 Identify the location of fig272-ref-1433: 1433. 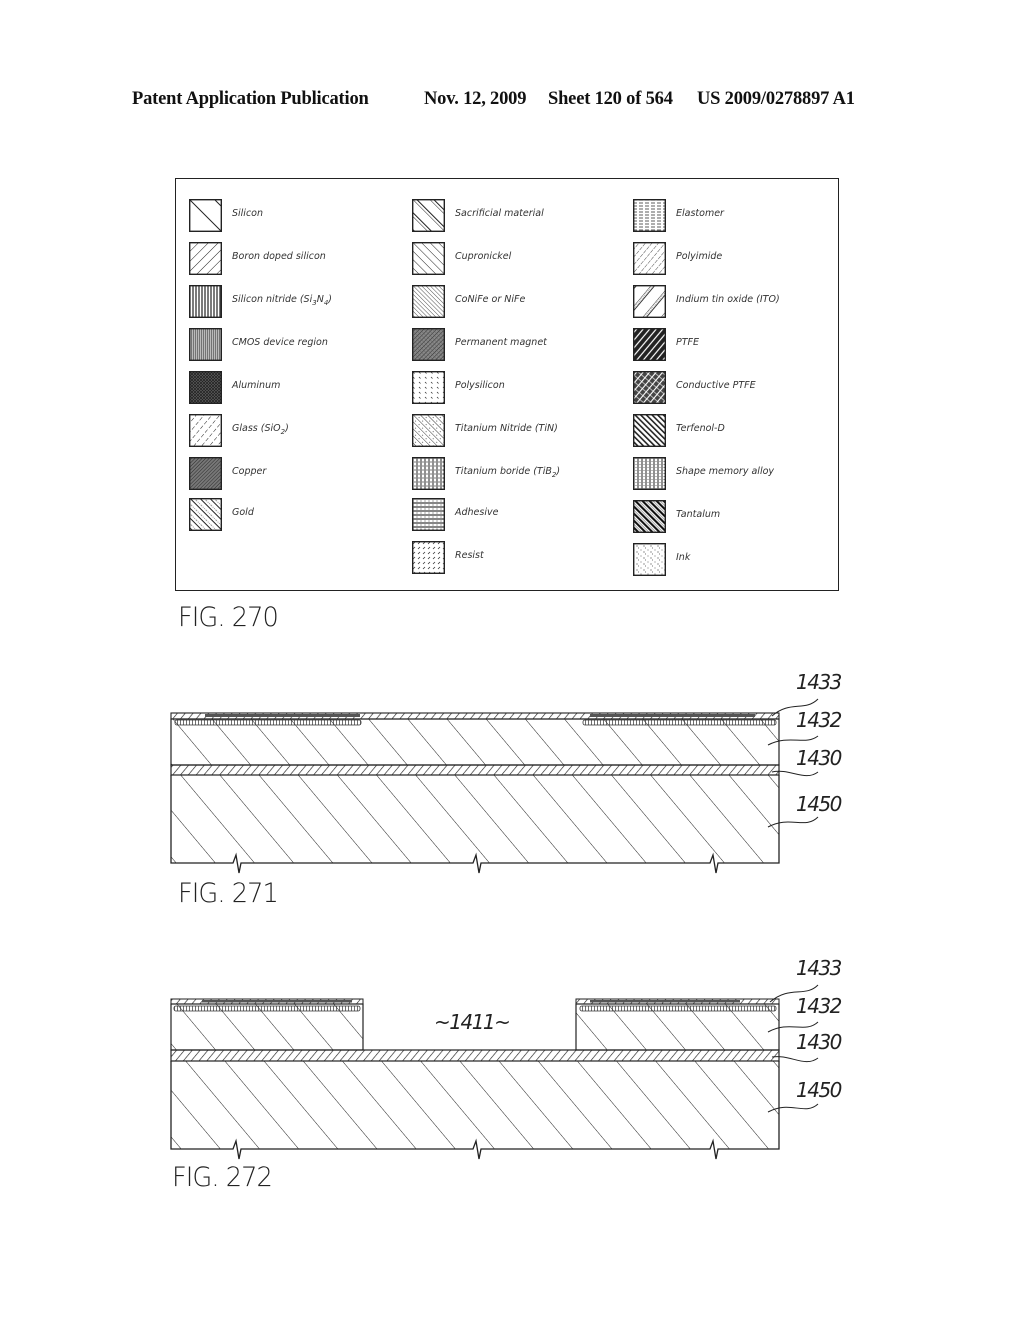
(819, 968).